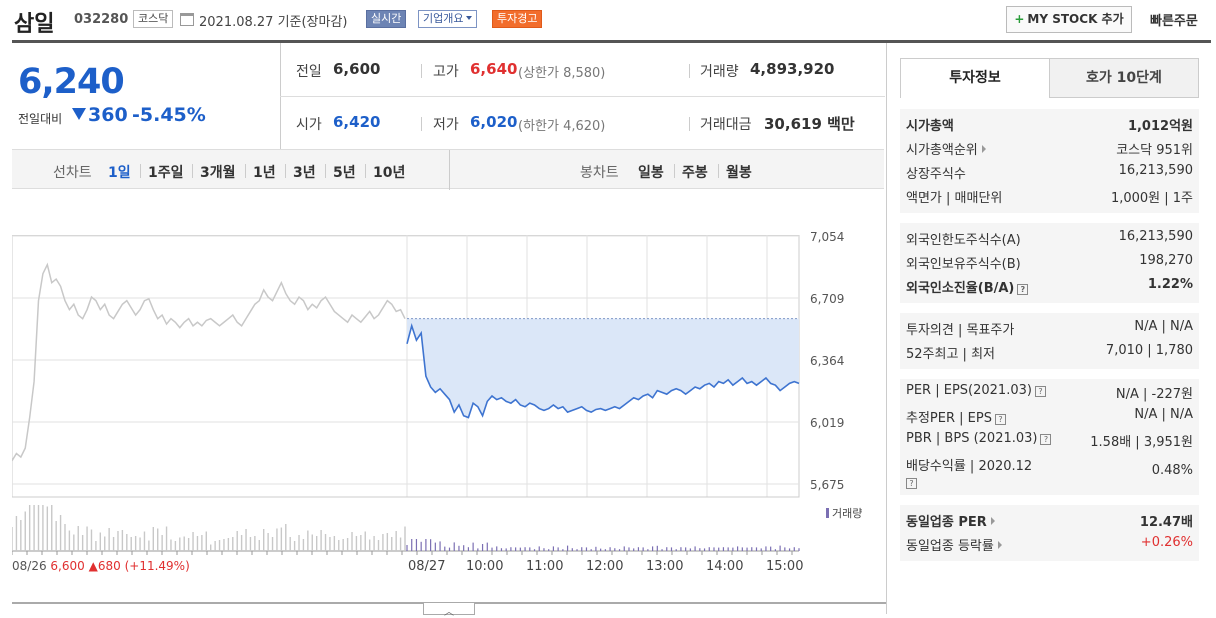 Image resolution: width=1216 pixels, height=618 pixels. Describe the element at coordinates (809, 124) in the screenshot. I see `amount-value: 30,619 백만` at that location.